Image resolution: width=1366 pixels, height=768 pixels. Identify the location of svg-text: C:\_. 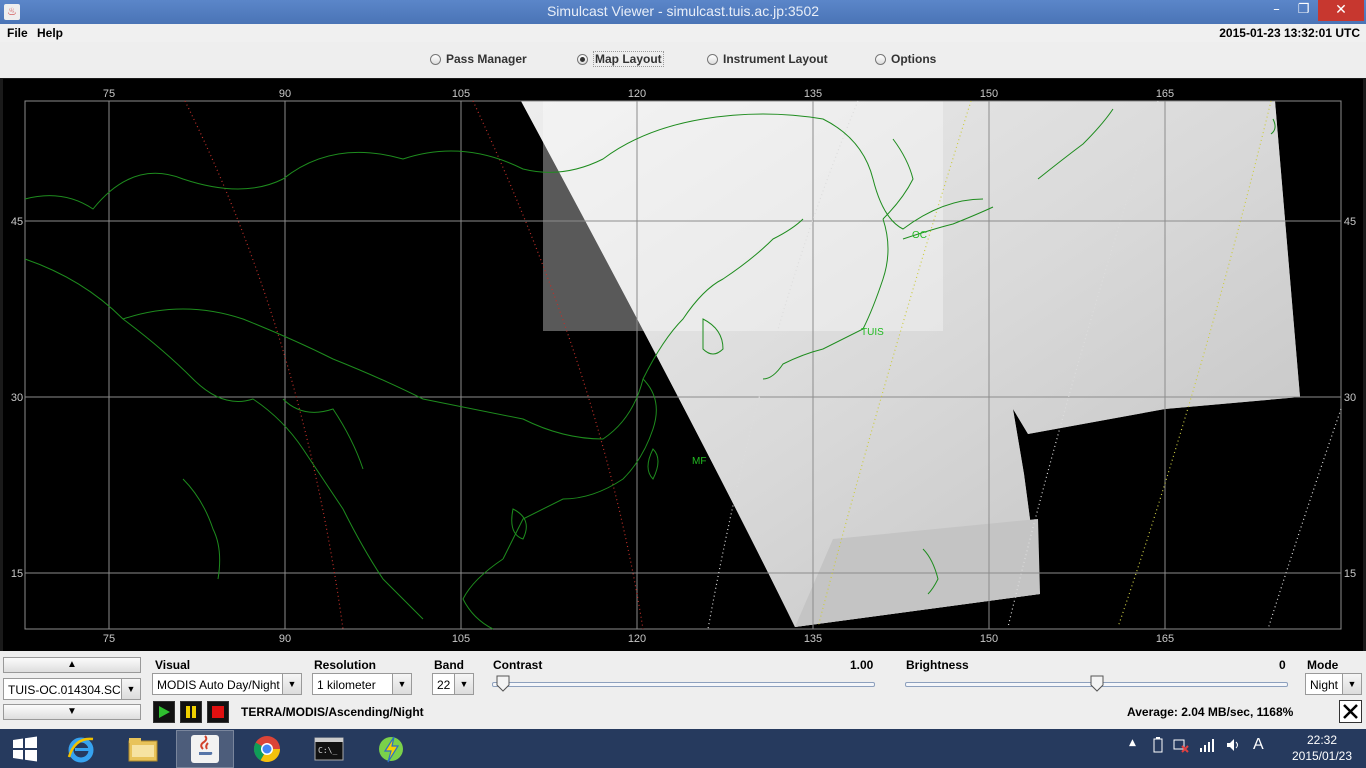
(327, 750).